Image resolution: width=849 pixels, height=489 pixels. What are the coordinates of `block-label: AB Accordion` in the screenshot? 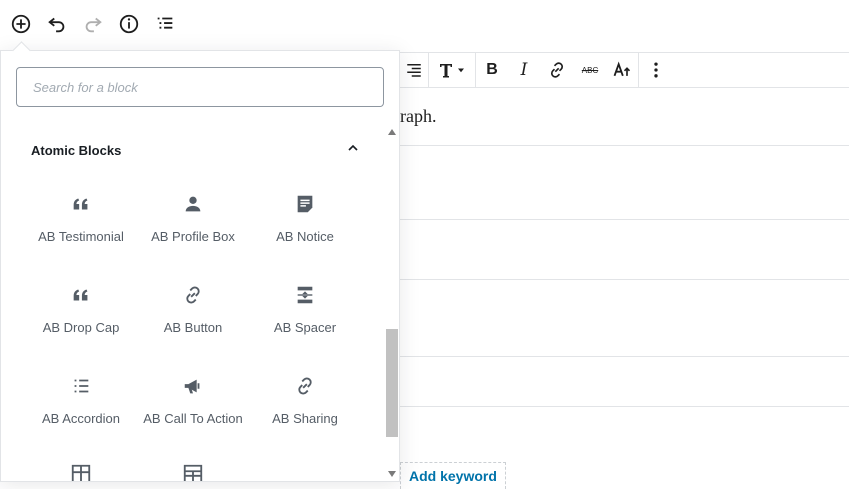 It's located at (81, 418).